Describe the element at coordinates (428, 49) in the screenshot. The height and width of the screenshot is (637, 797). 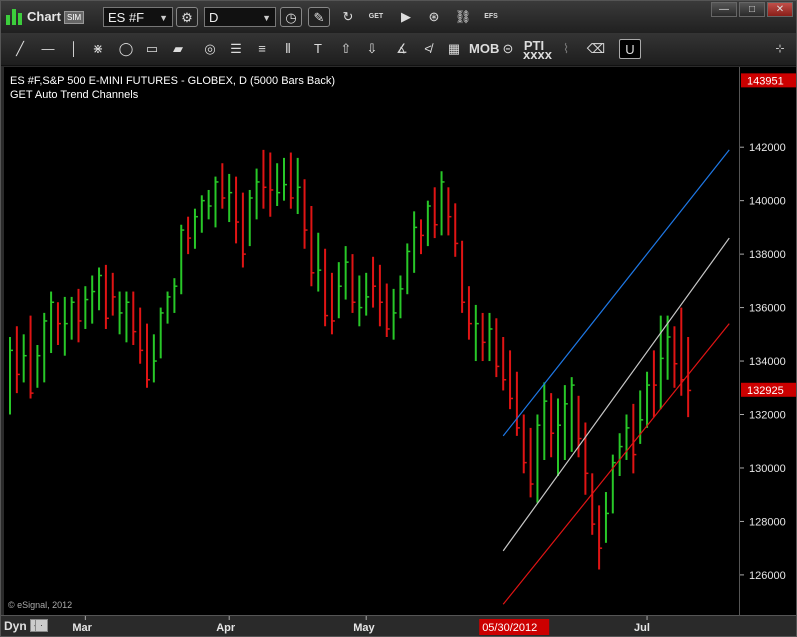
I see `speed-lines-icon: ≮` at that location.